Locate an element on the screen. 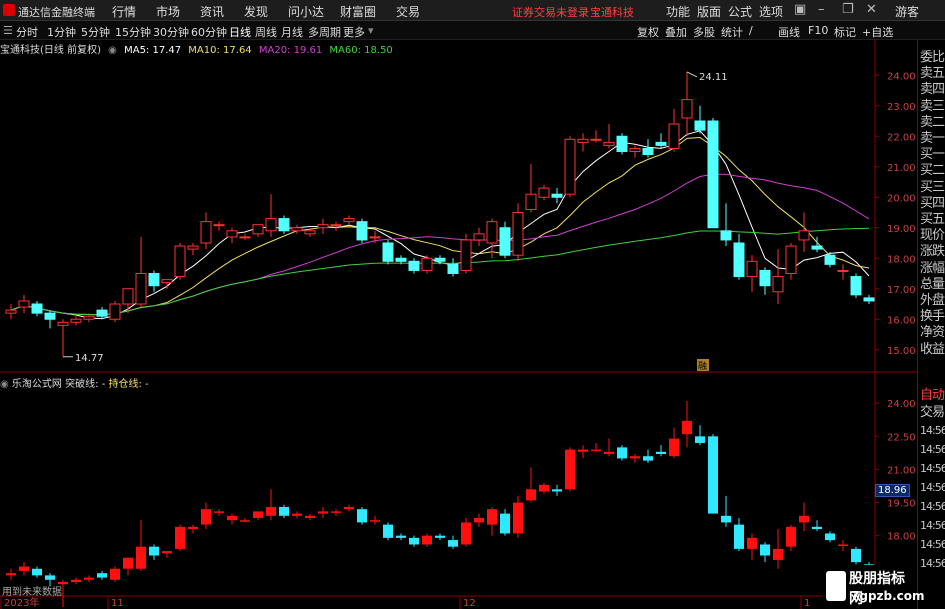 The height and width of the screenshot is (609, 945). f10-button: F10 is located at coordinates (818, 30).